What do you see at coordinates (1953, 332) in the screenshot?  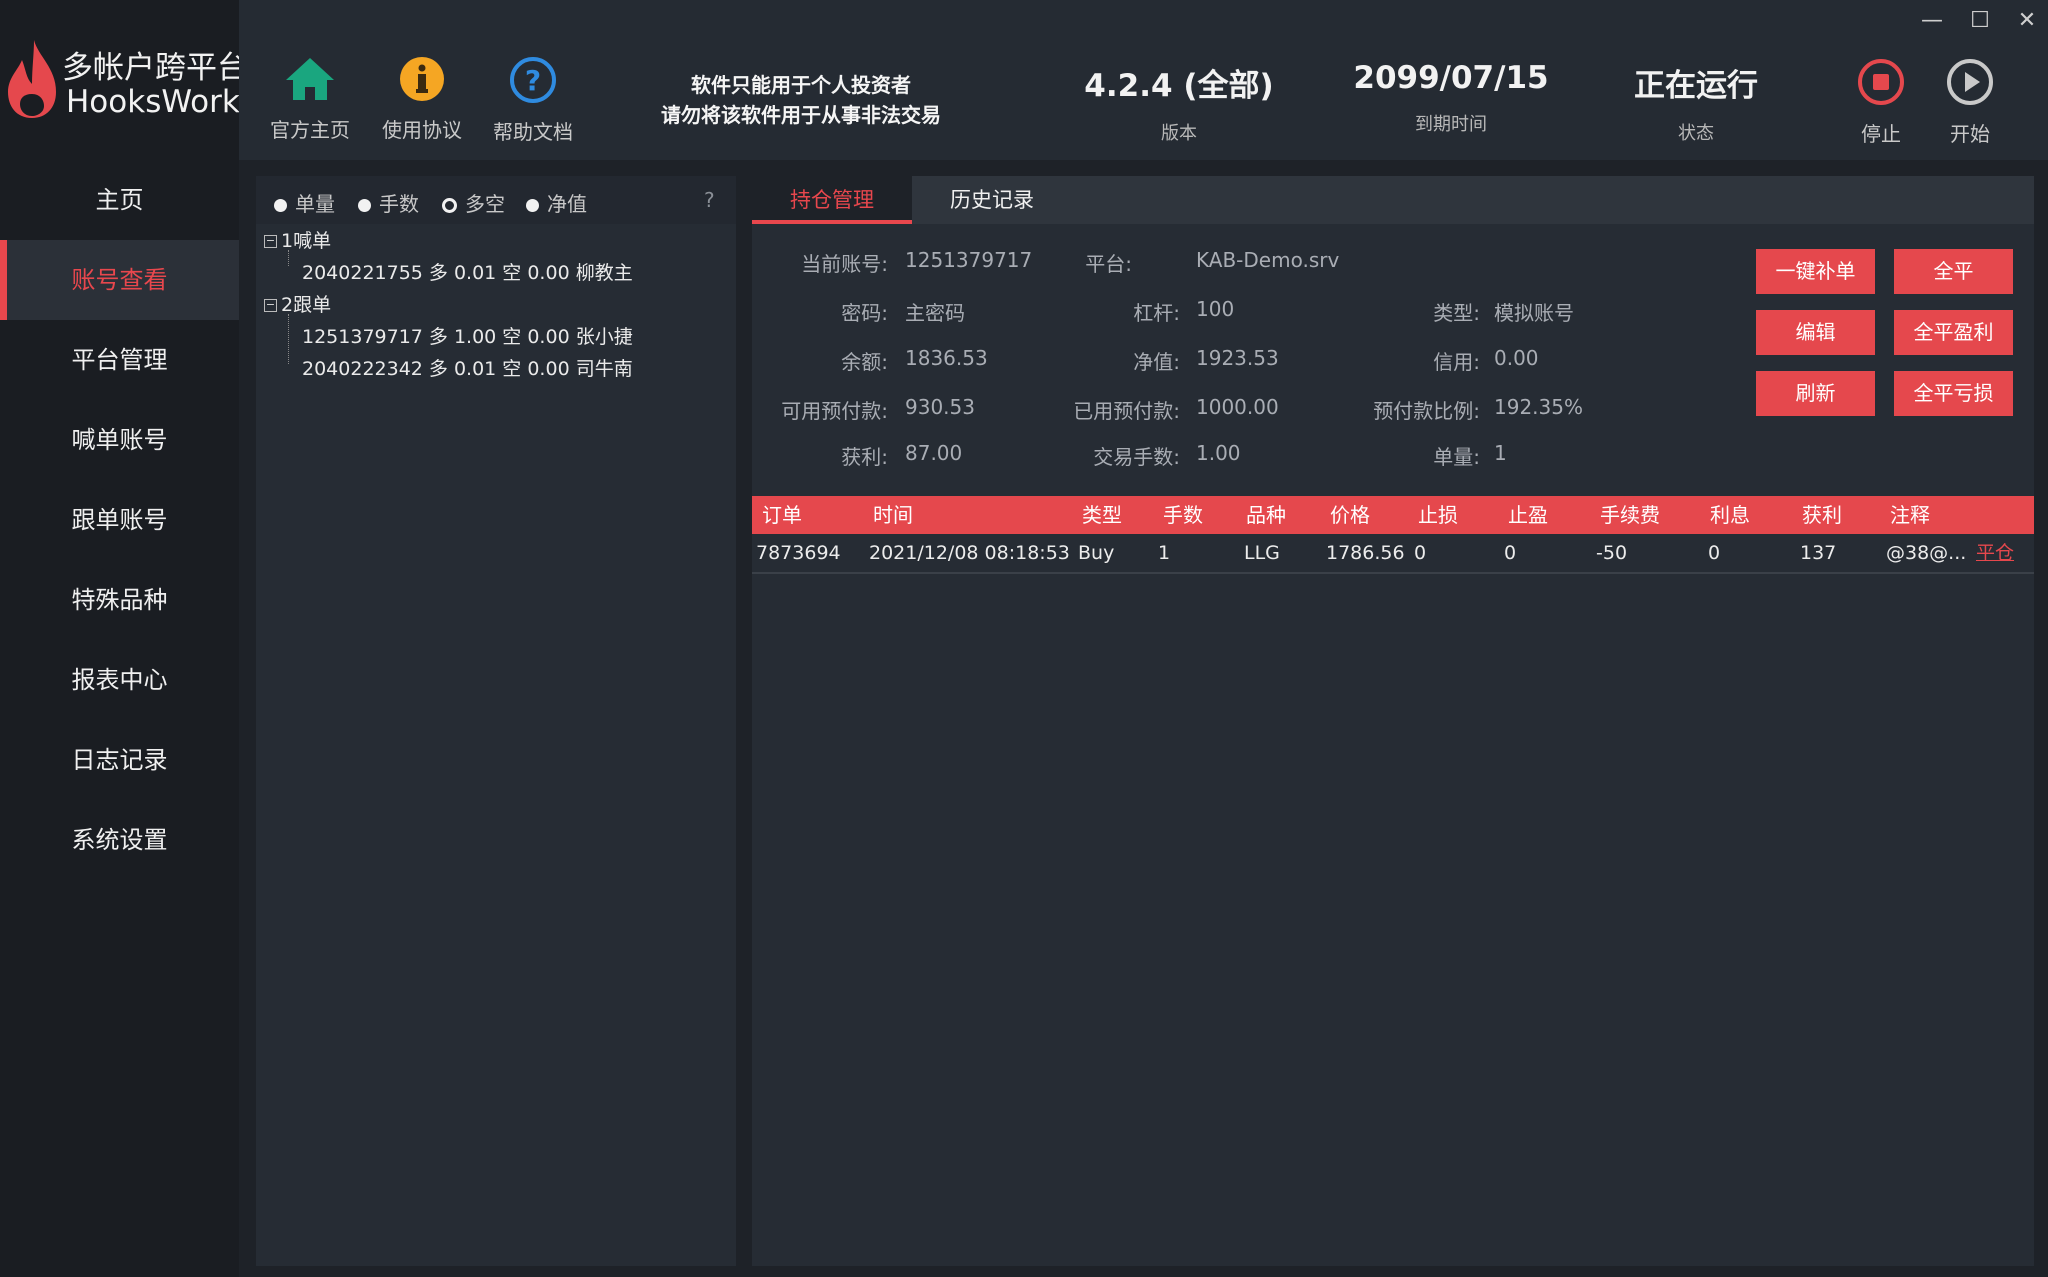 I see `close-all-profit-button: 全平盈利` at bounding box center [1953, 332].